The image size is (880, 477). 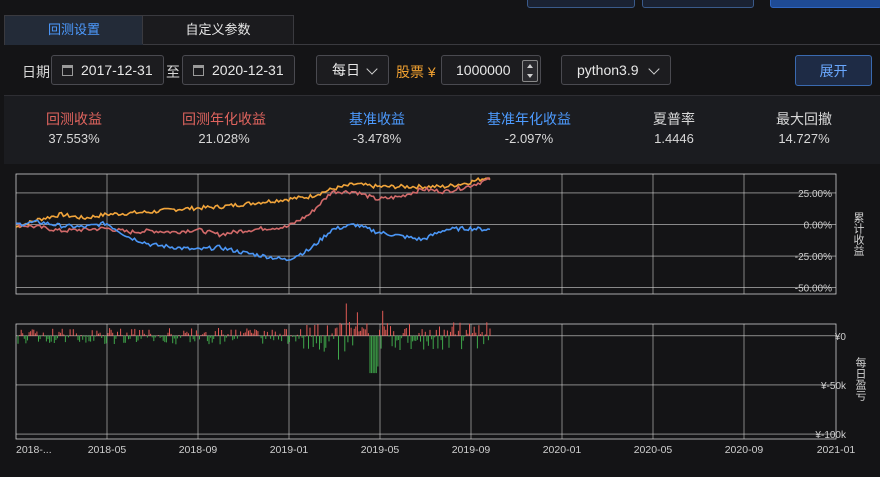 What do you see at coordinates (860, 379) in the screenshot?
I see `daily-pnl-chart-ylabel: 每日盈亏` at bounding box center [860, 379].